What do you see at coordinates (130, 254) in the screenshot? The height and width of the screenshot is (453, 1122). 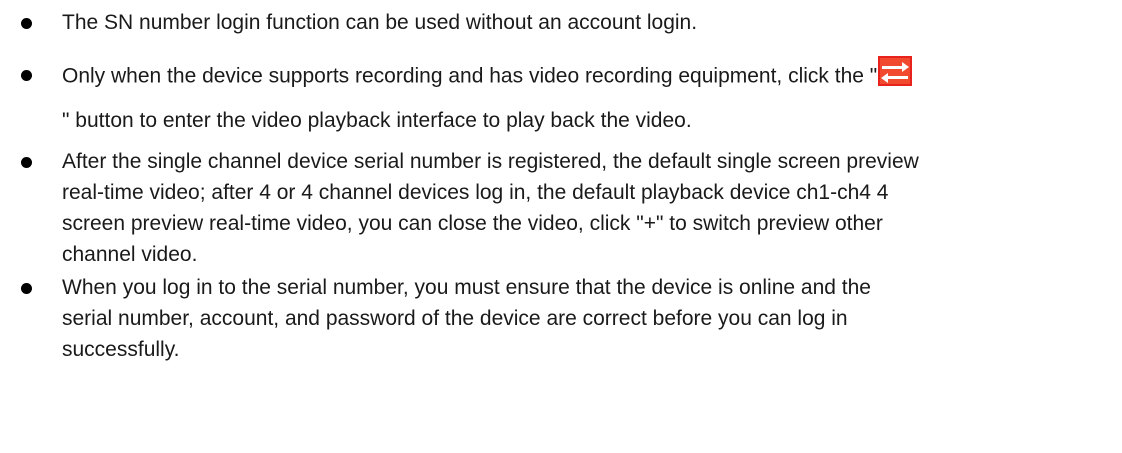 I see `list-item-text: channel video.` at bounding box center [130, 254].